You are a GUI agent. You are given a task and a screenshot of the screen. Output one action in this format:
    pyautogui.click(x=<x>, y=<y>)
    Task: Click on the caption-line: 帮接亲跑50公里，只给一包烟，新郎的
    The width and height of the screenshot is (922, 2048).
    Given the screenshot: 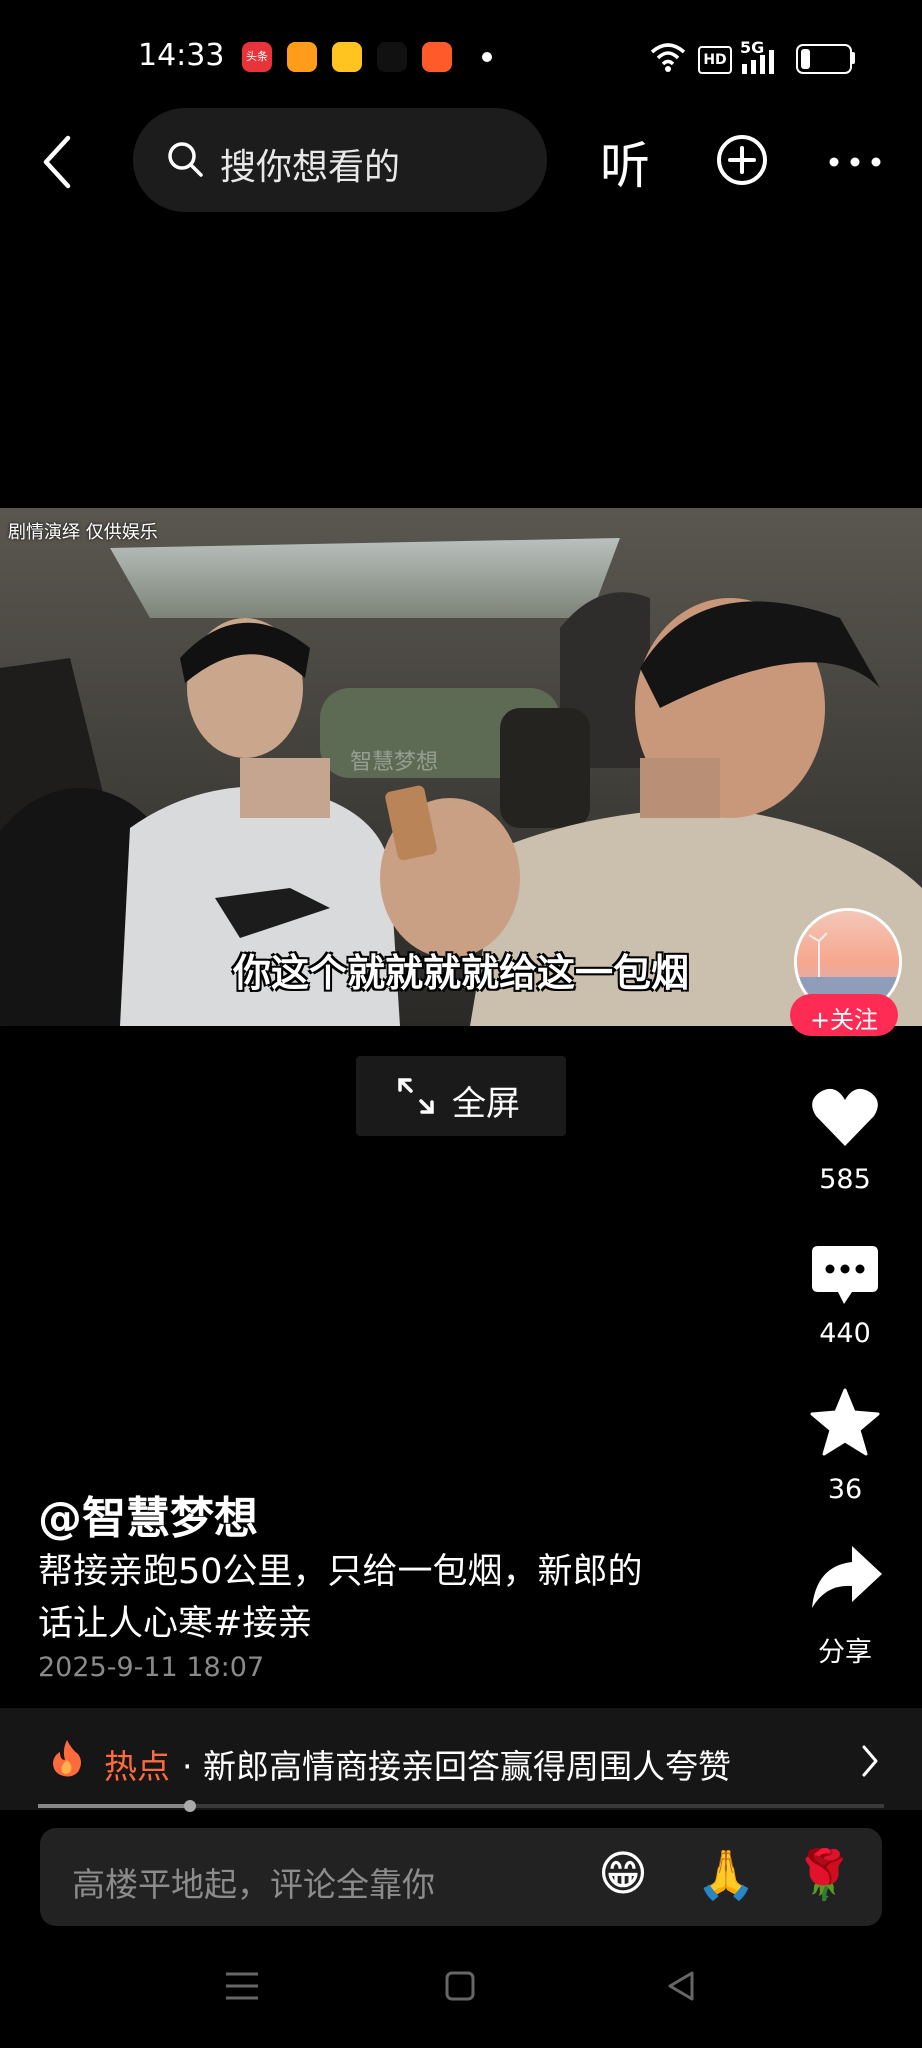 What is the action you would take?
    pyautogui.click(x=340, y=1572)
    